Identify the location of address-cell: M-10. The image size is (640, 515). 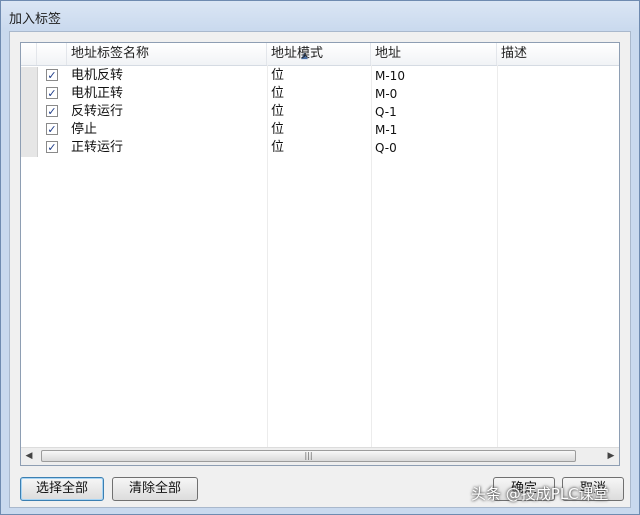
(390, 76).